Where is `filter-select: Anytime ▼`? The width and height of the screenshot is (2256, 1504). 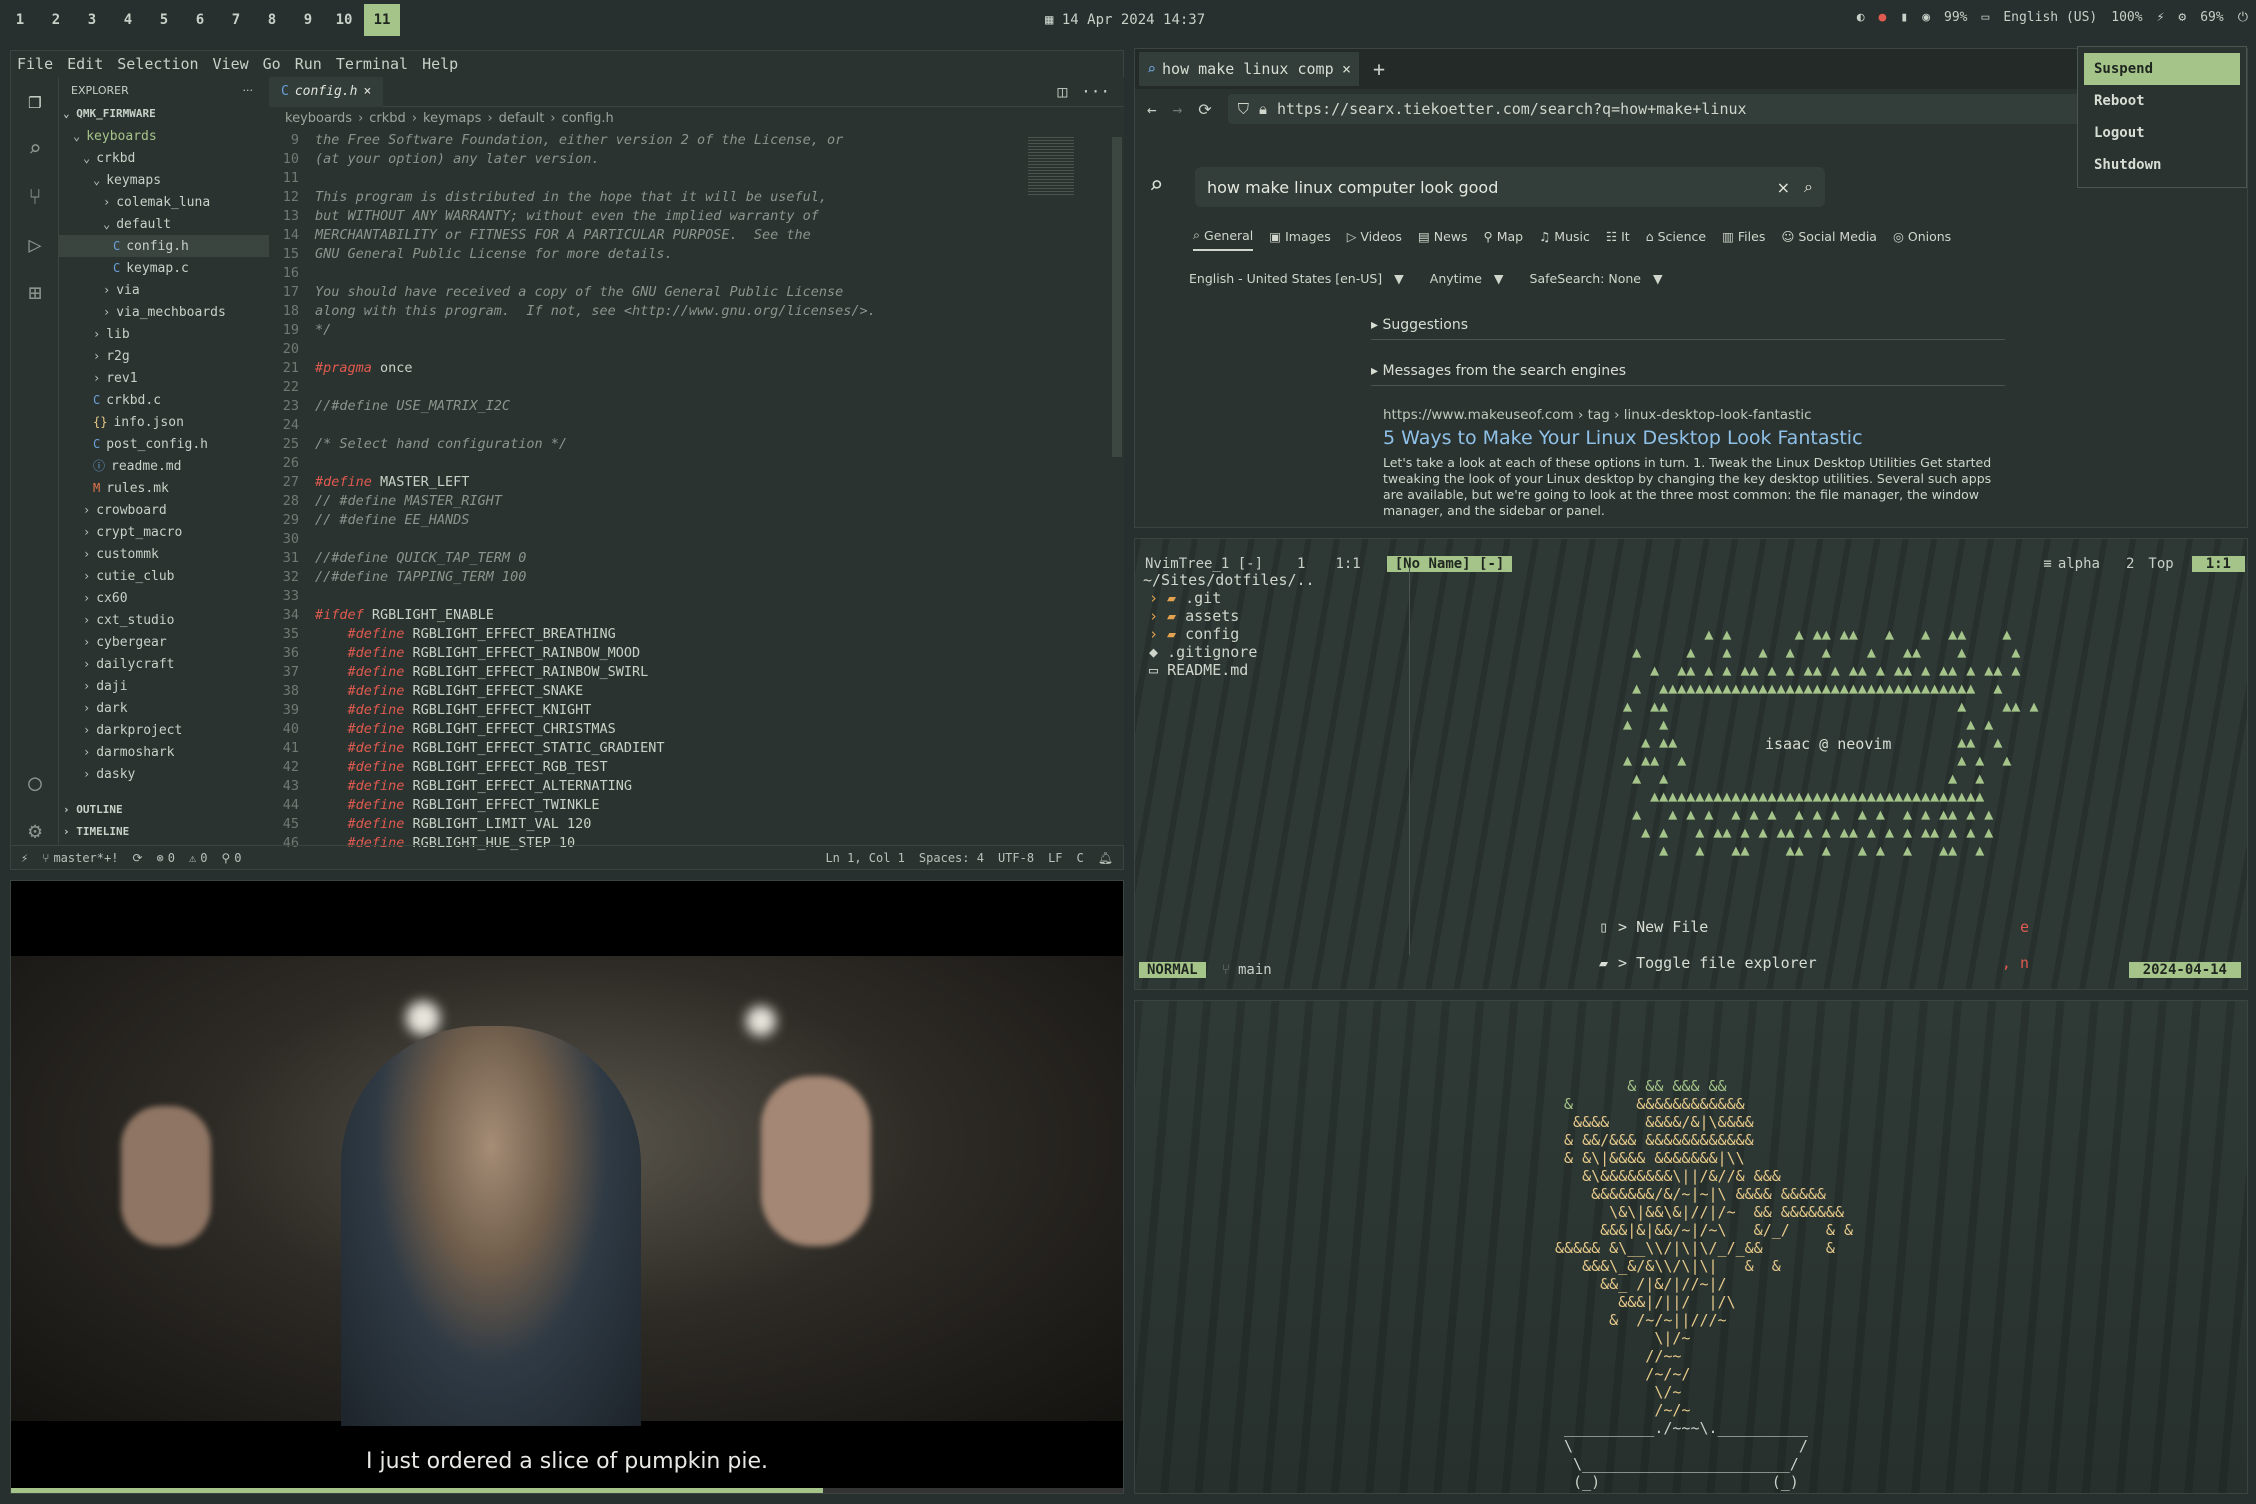 filter-select: Anytime ▼ is located at coordinates (1467, 278).